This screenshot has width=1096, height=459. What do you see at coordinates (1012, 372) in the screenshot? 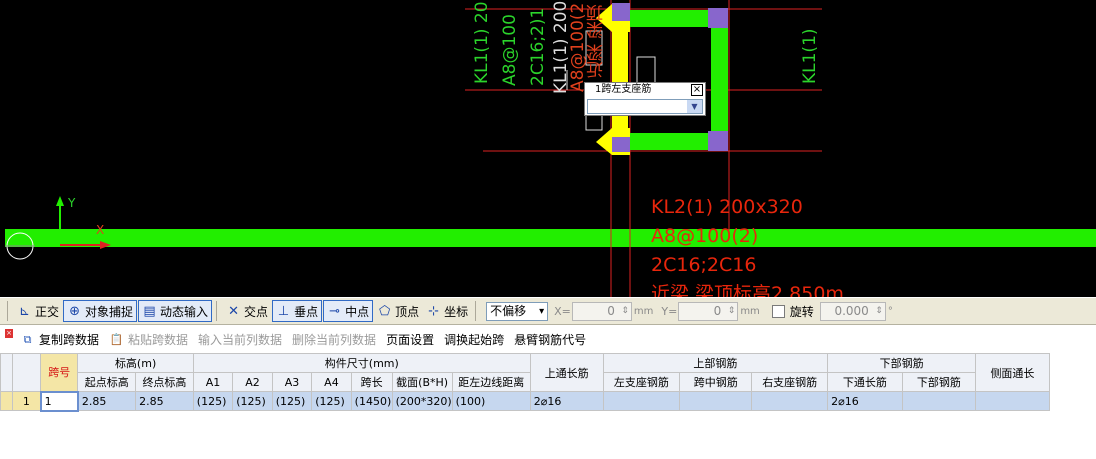
I see `header-side-through: 侧面通长` at bounding box center [1012, 372].